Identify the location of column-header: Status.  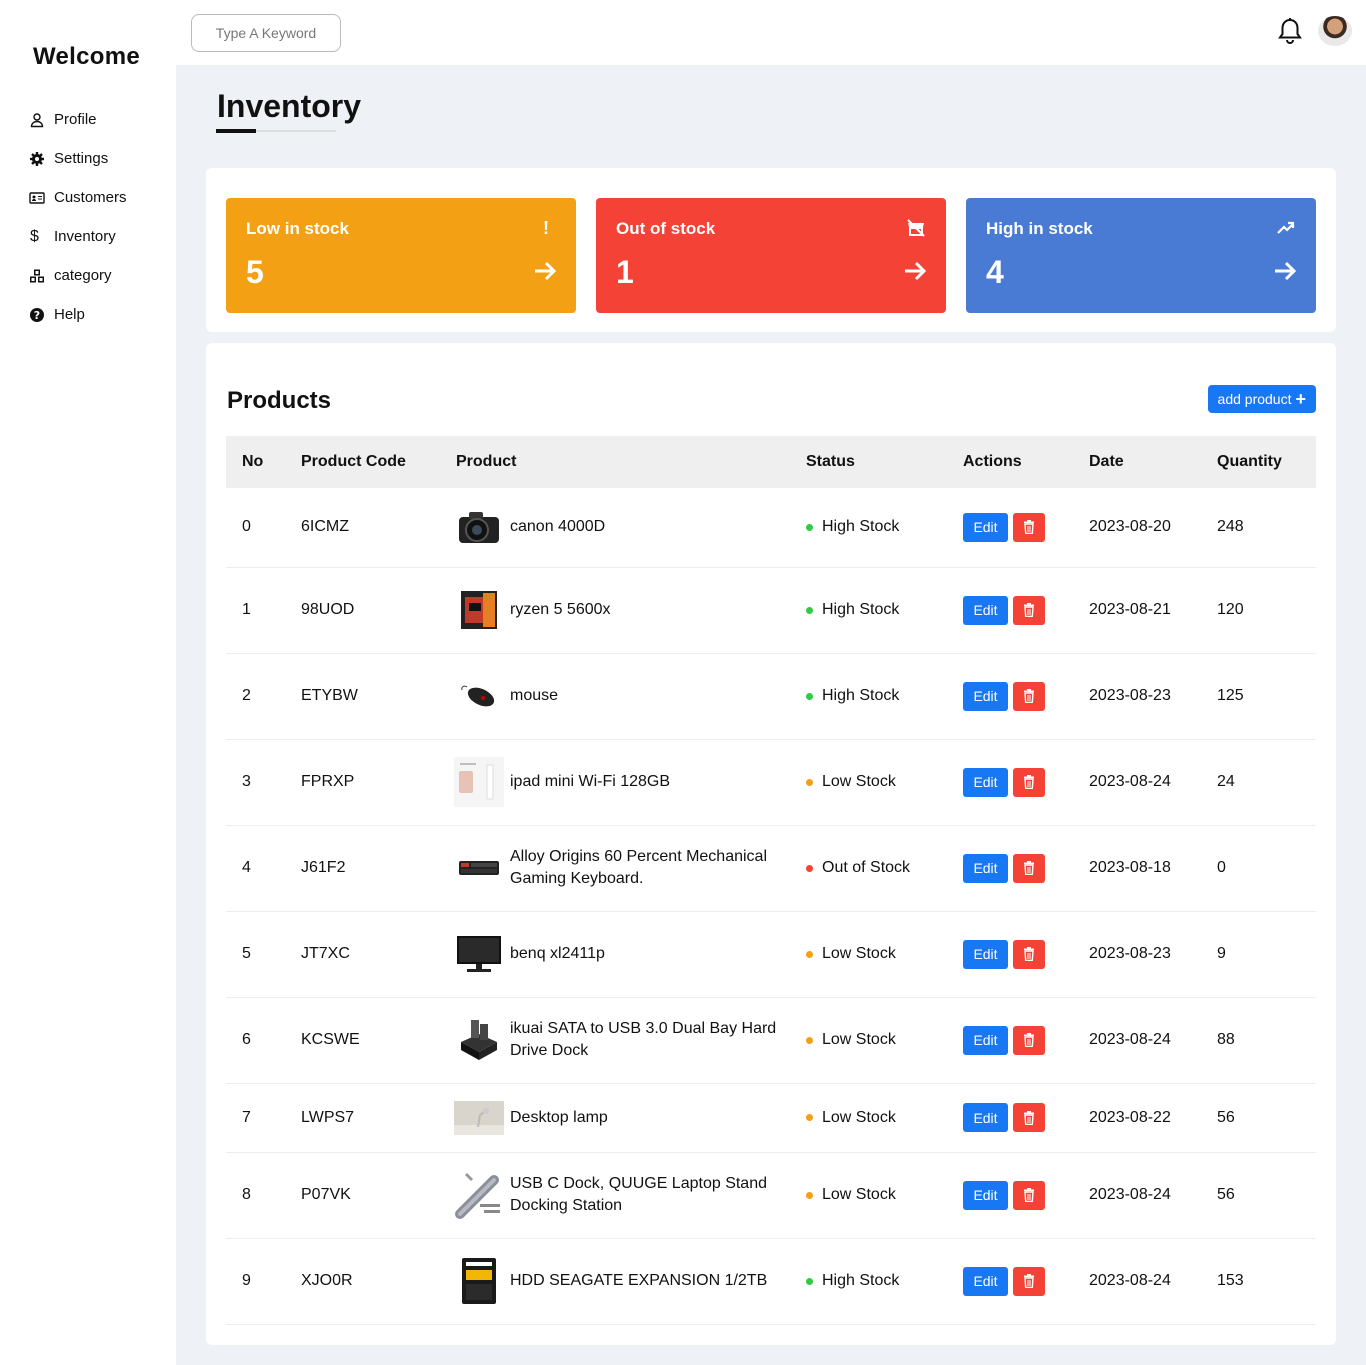
(868, 462).